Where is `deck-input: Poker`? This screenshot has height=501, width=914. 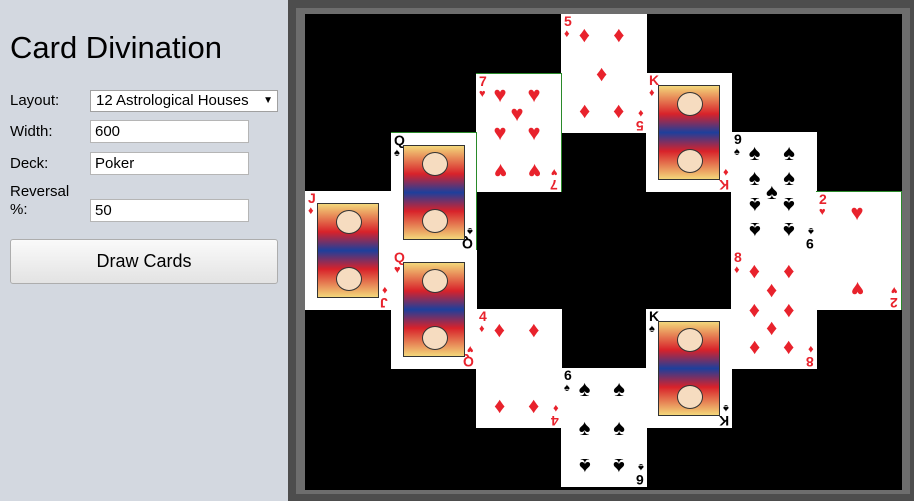
deck-input: Poker is located at coordinates (169, 163).